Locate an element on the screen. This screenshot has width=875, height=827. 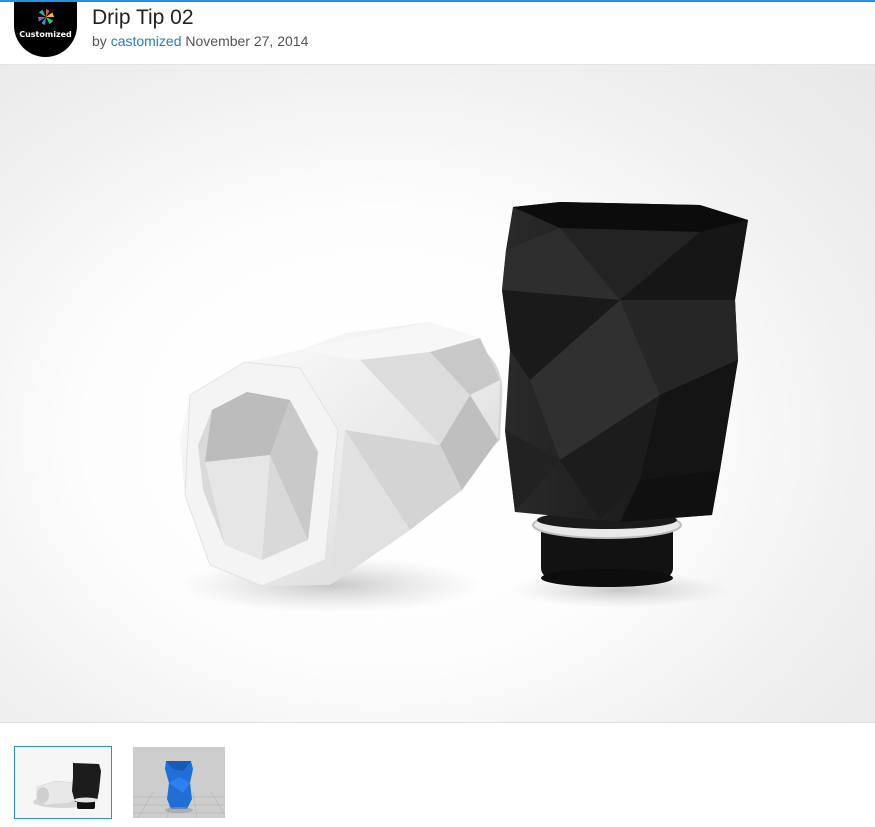
thumb-blue-tip-render is located at coordinates (179, 782).